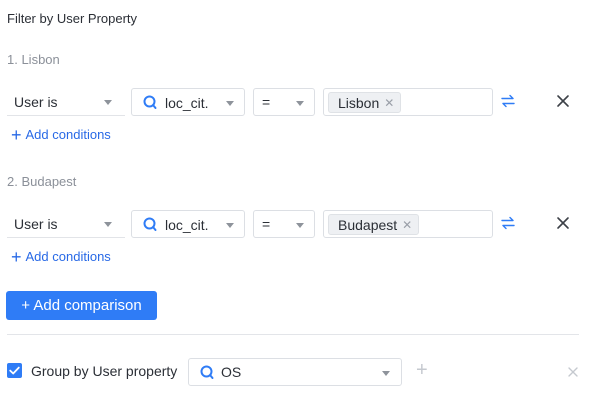 The height and width of the screenshot is (415, 605). I want to click on value-tag-label: Lisbon, so click(359, 102).